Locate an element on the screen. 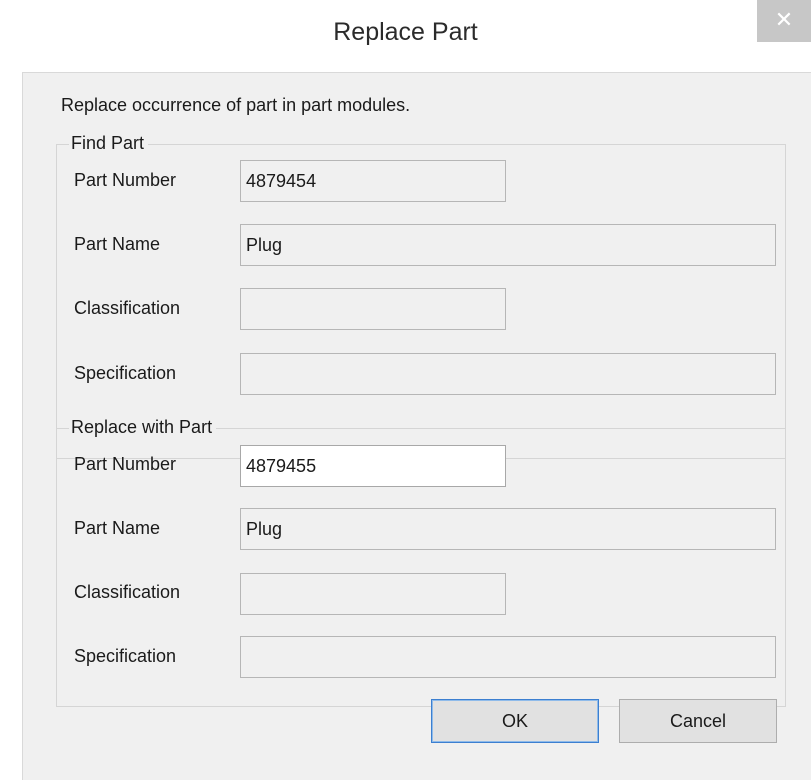 This screenshot has width=811, height=780. find-classification-field is located at coordinates (373, 309).